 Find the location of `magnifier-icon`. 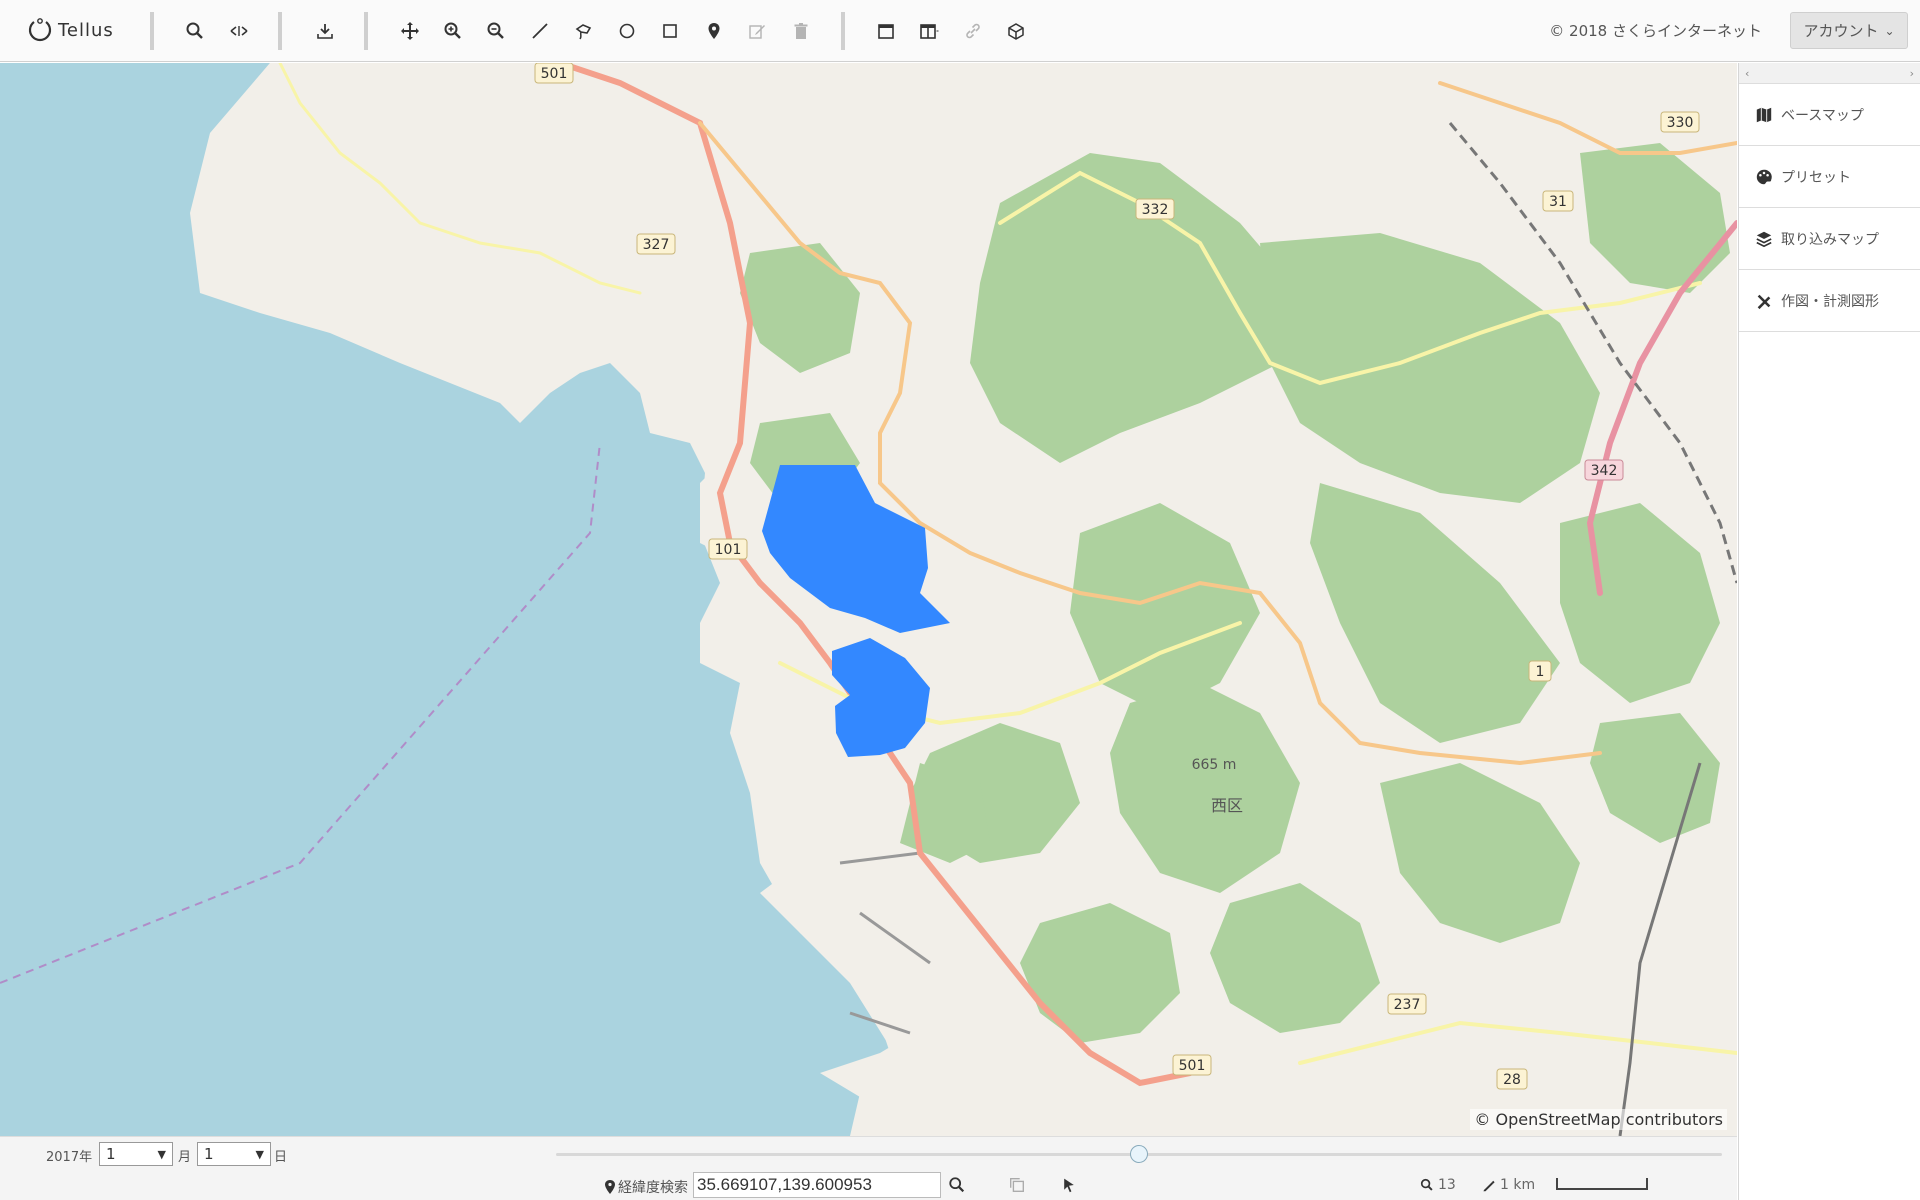

magnifier-icon is located at coordinates (1426, 1184).